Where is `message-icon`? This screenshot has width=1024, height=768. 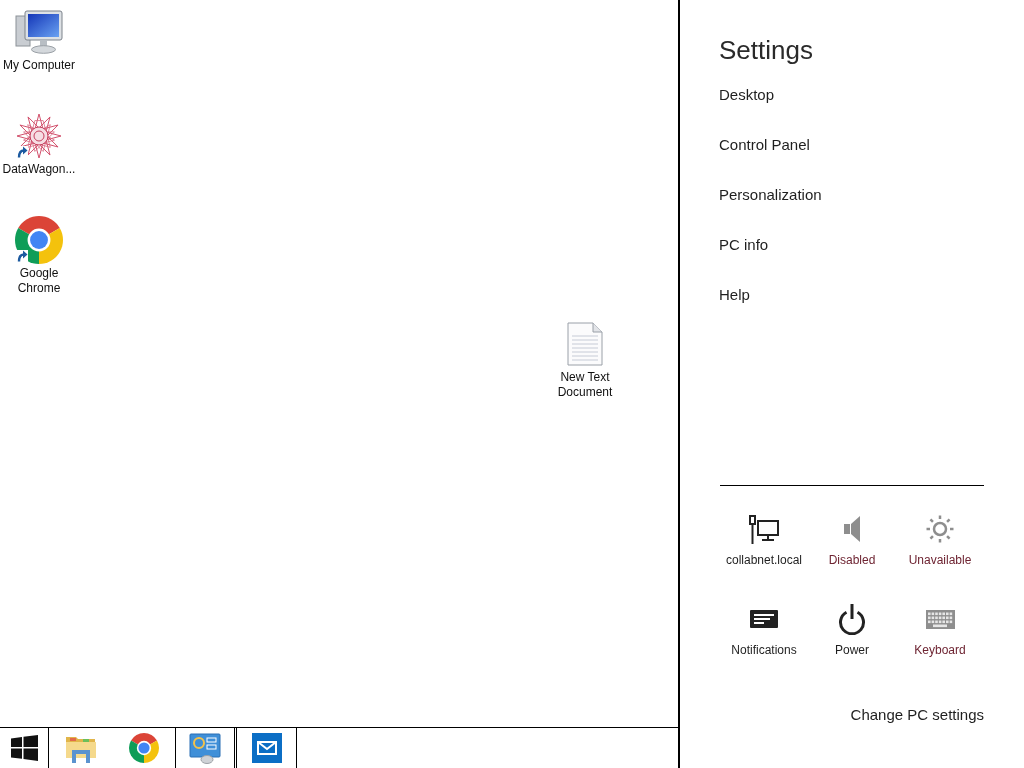 message-icon is located at coordinates (764, 619).